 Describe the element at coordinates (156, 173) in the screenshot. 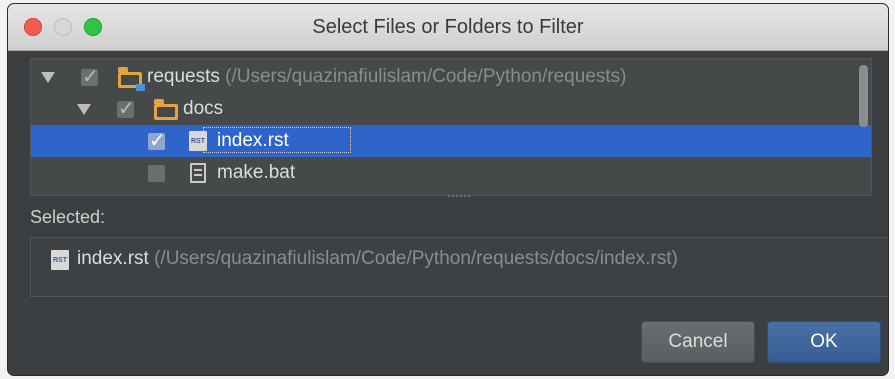

I see `checkbox-make-bat` at that location.